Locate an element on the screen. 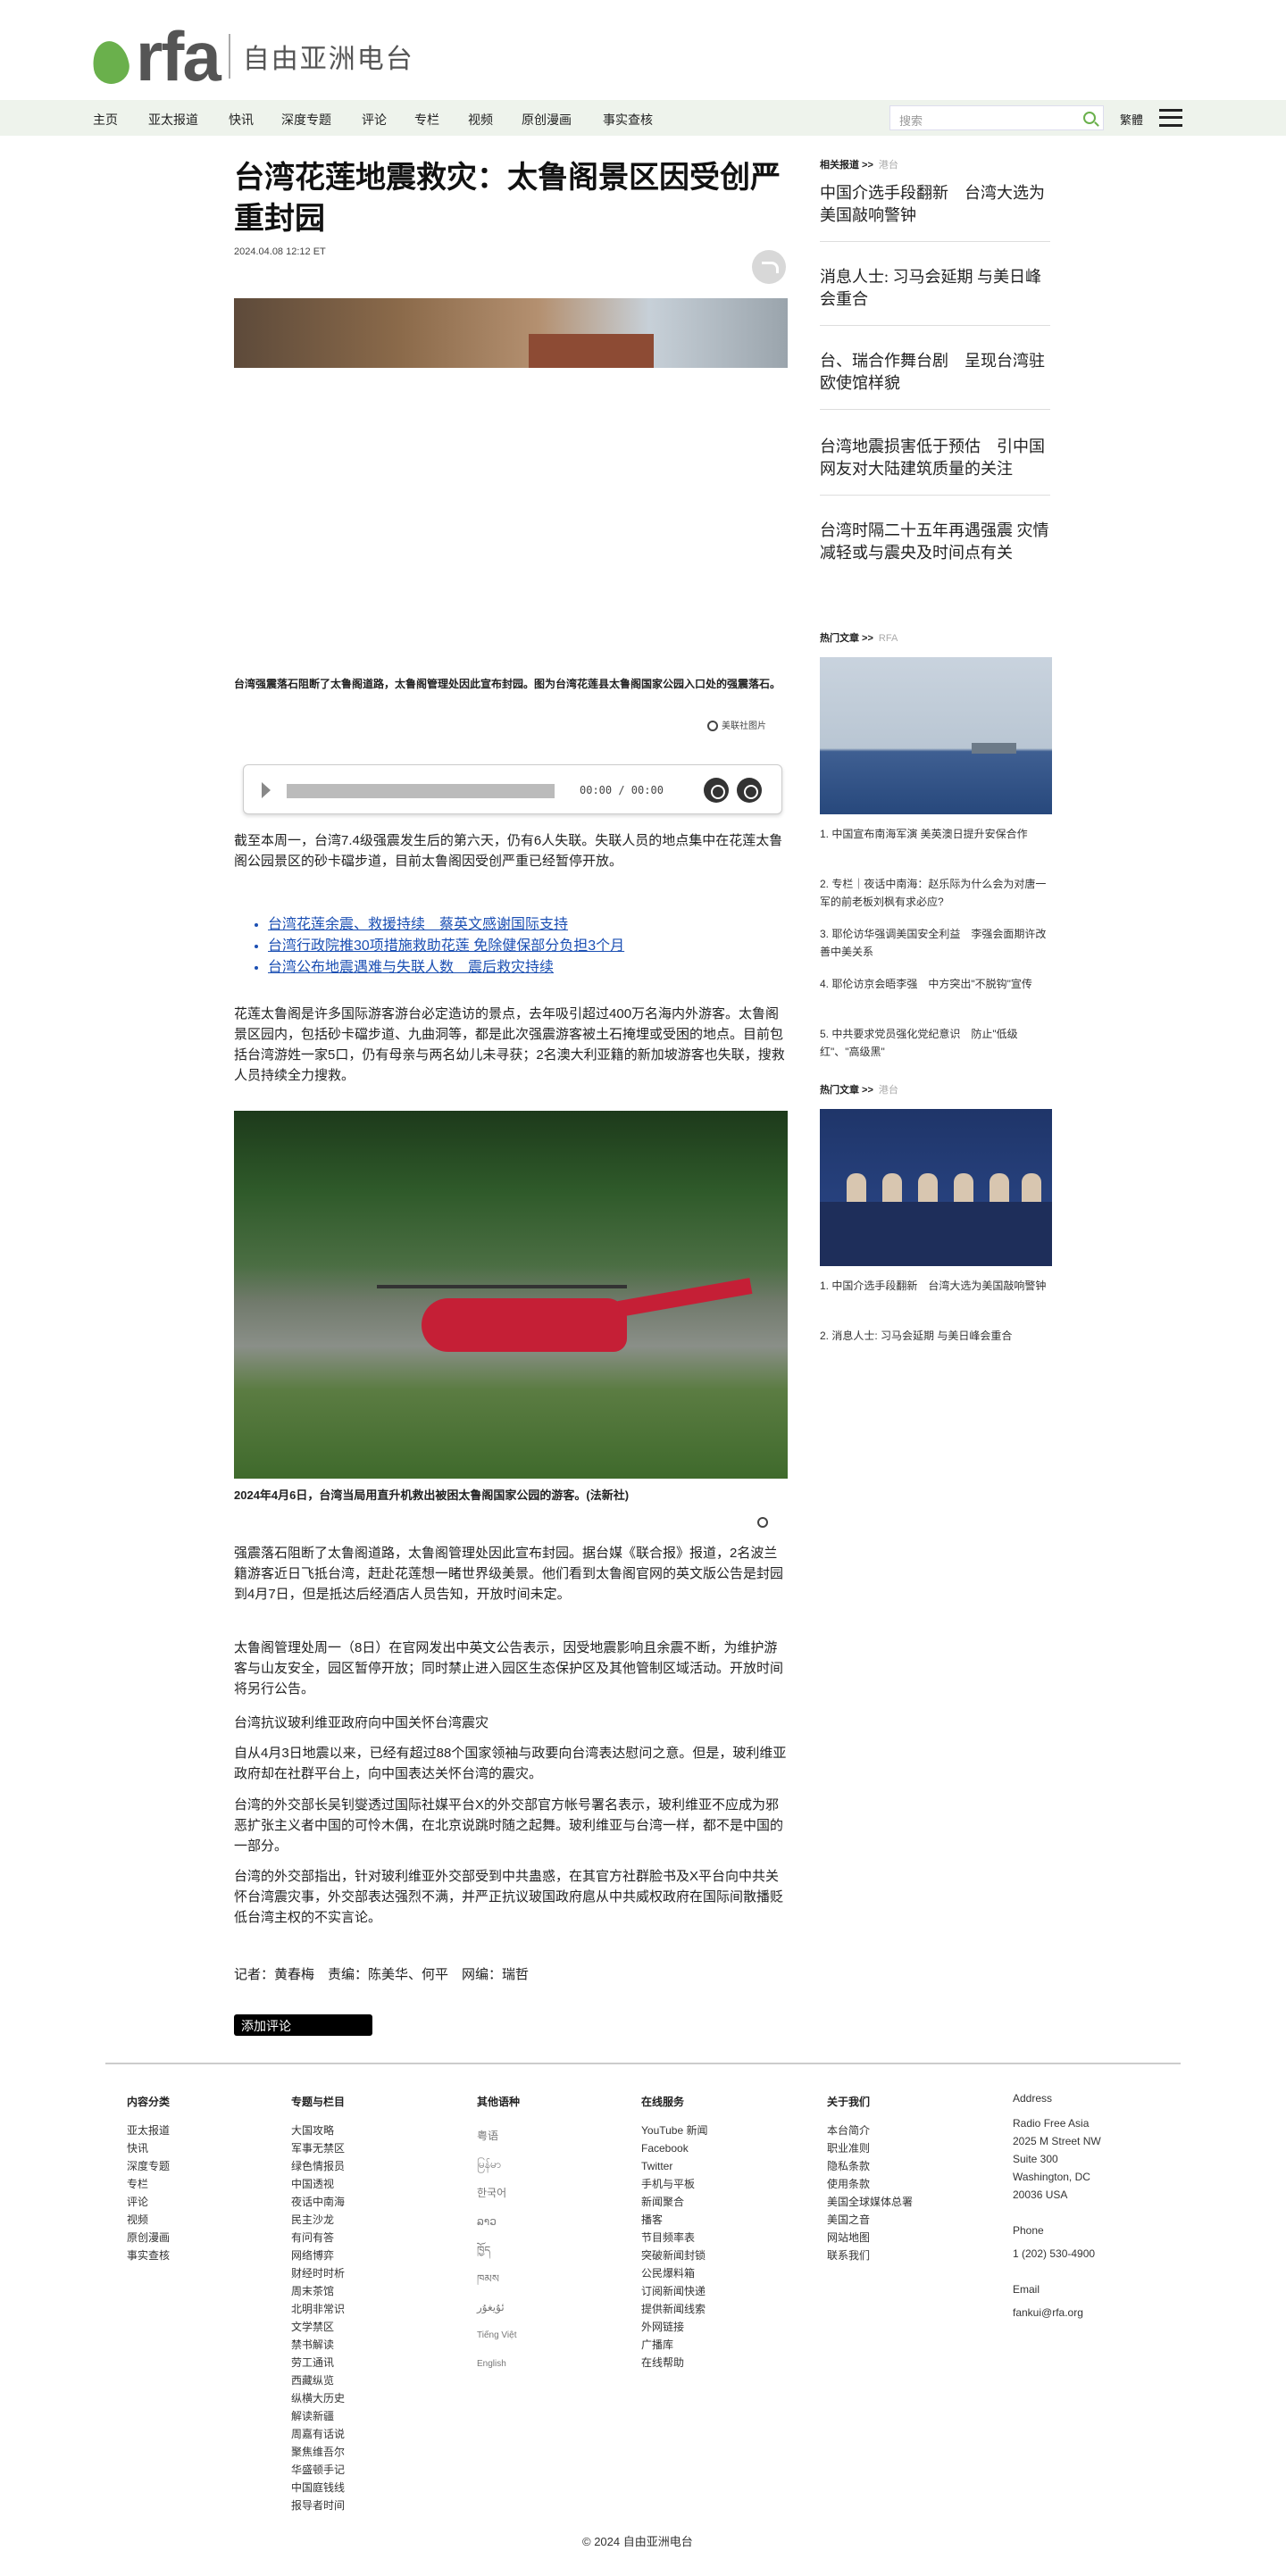 The height and width of the screenshot is (2576, 1286). rfa-logo: rfa 自由亚洲电台 is located at coordinates (252, 56).